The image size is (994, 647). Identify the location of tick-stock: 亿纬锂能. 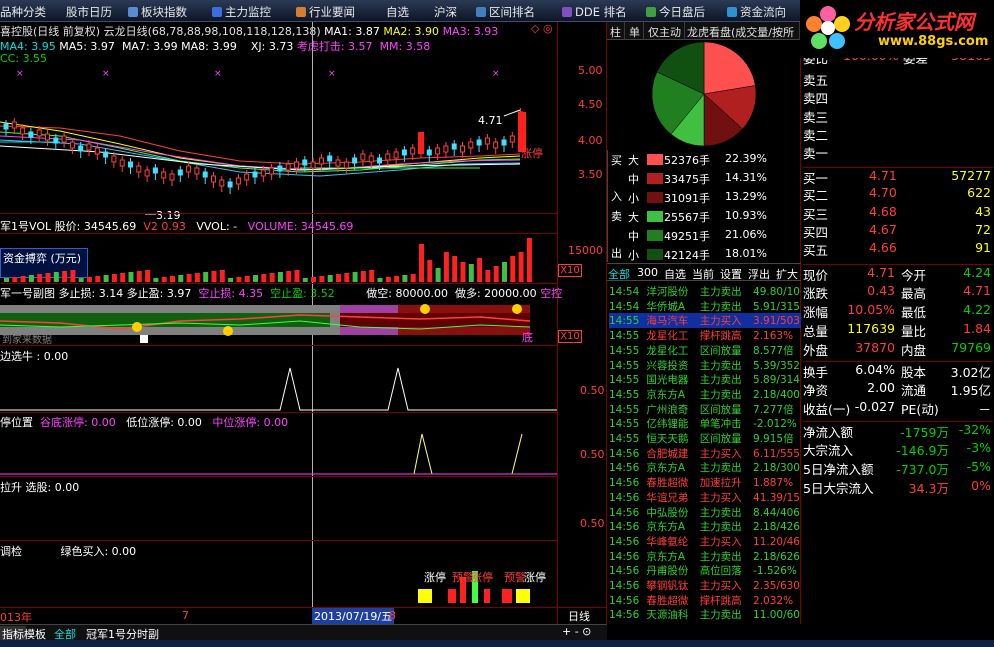
(667, 424).